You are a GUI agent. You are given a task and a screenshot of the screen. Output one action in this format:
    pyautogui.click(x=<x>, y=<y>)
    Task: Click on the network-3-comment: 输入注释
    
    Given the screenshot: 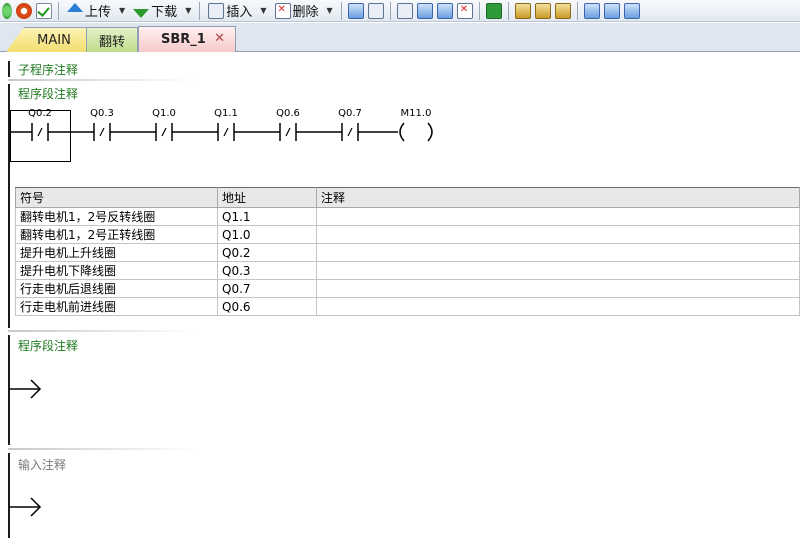 What is the action you would take?
    pyautogui.click(x=42, y=464)
    